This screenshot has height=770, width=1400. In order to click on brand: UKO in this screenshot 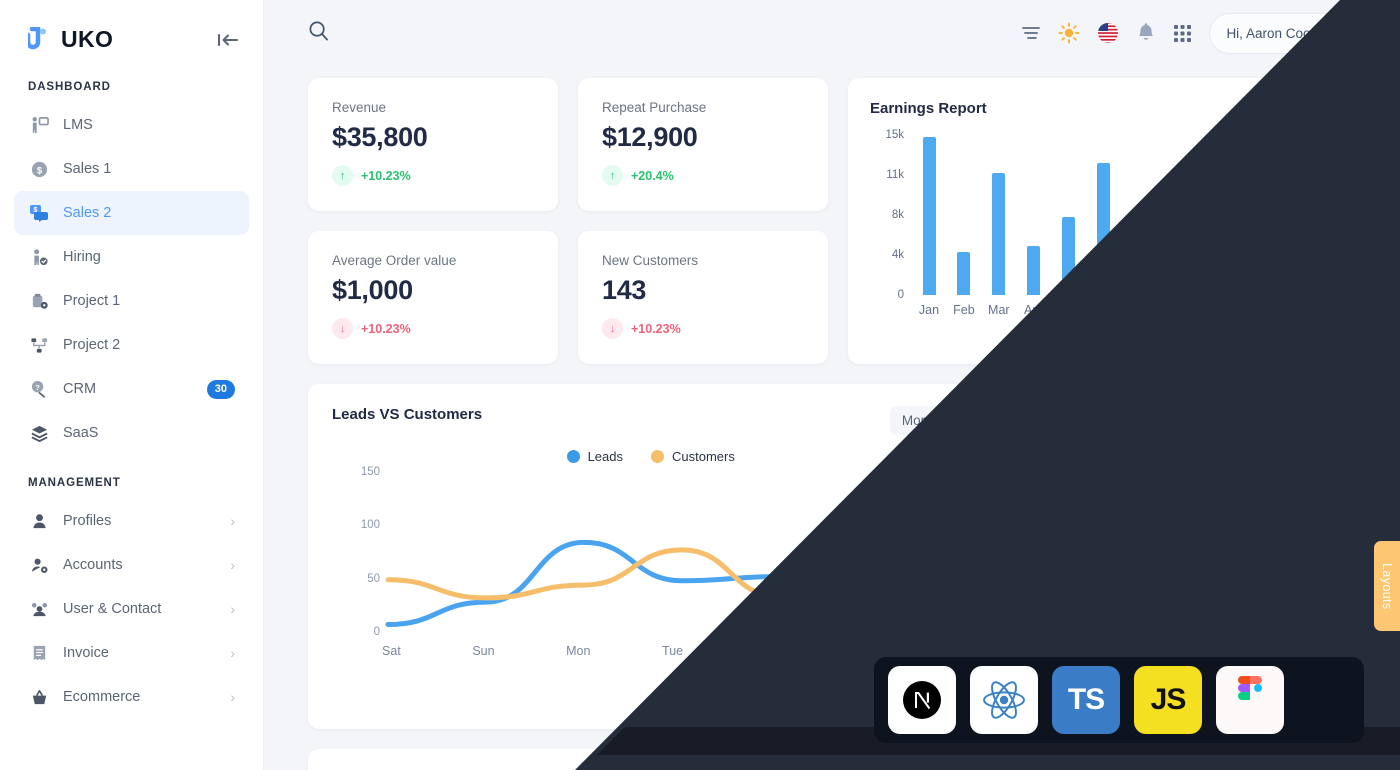, I will do `click(70, 39)`.